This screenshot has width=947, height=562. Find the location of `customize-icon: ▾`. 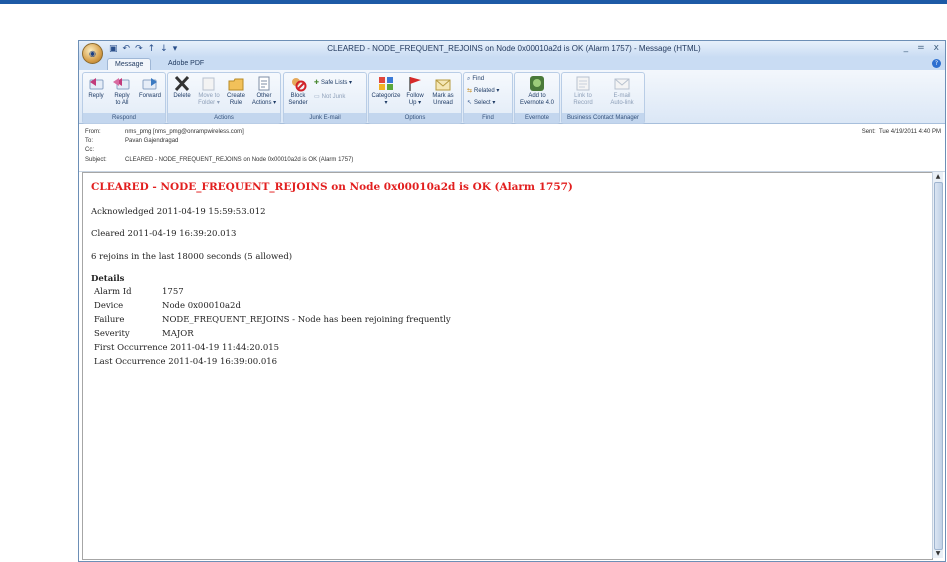

customize-icon: ▾ is located at coordinates (175, 49).